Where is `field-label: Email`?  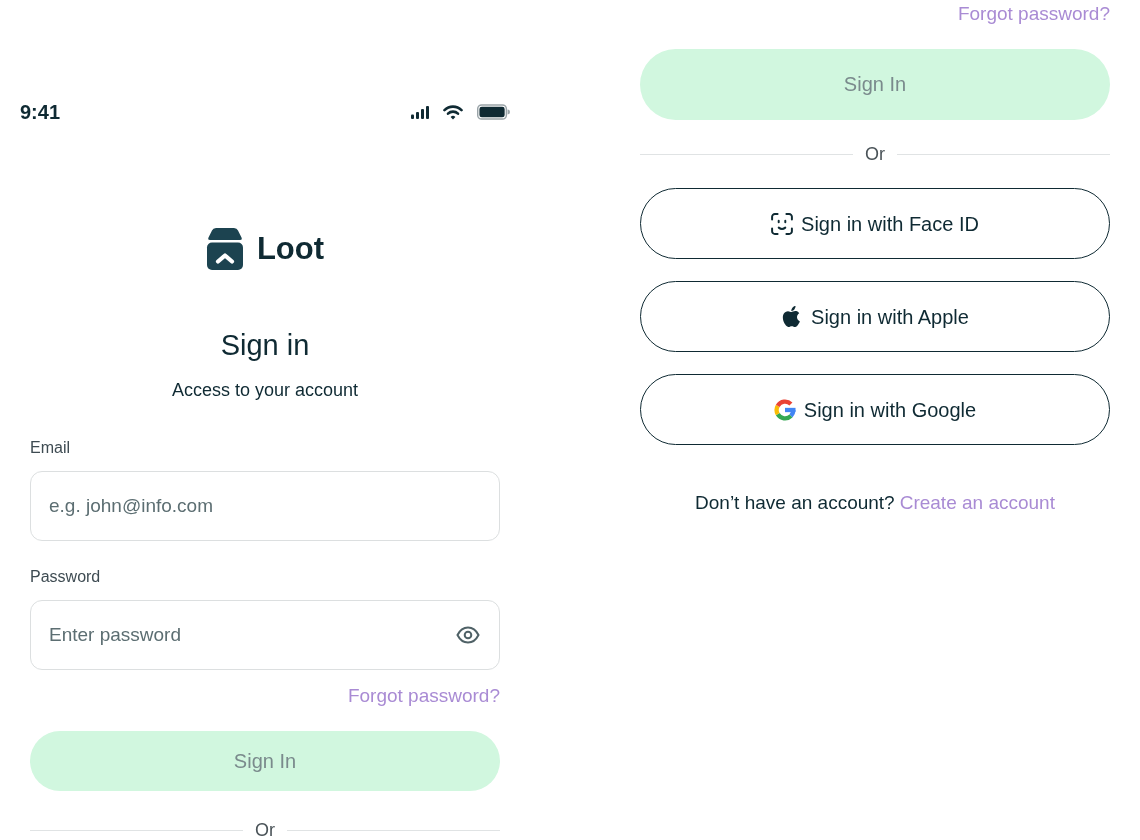
field-label: Email is located at coordinates (50, 448).